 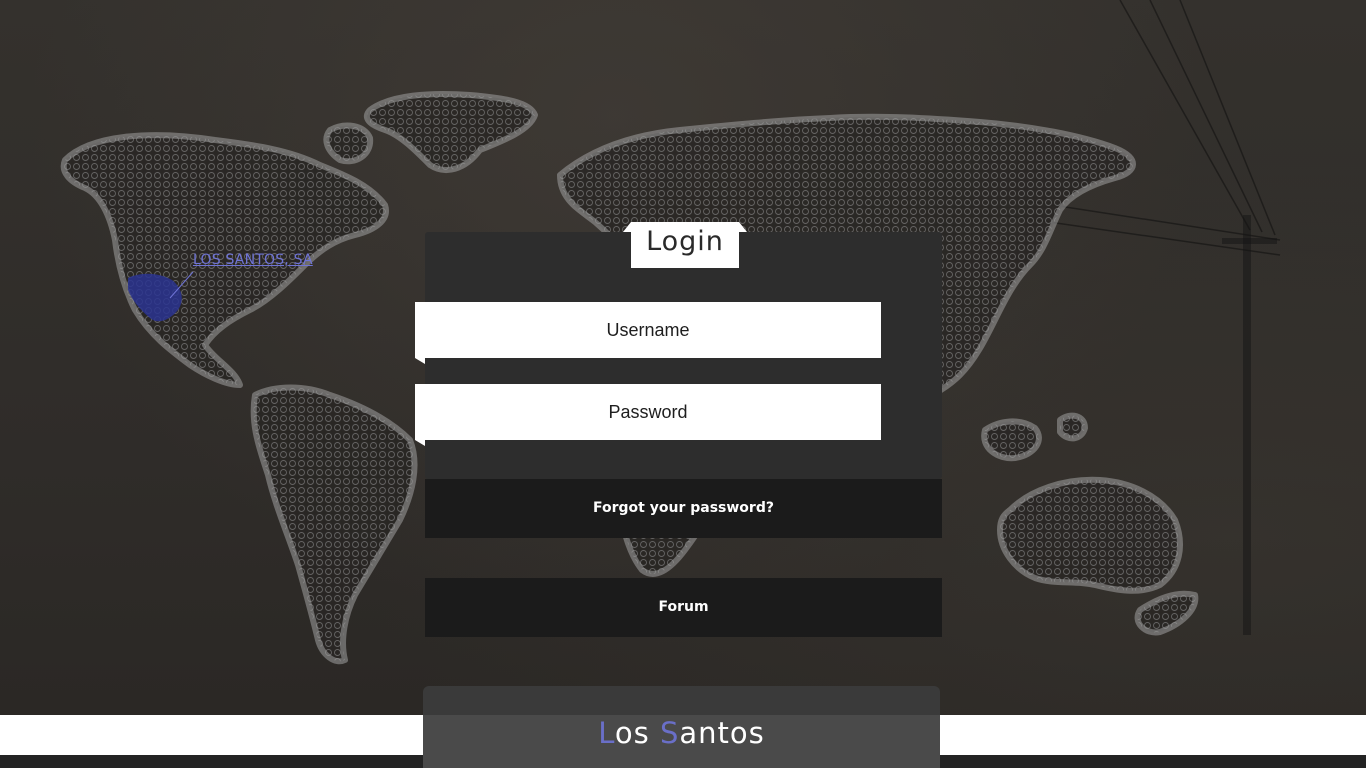 I want to click on continent-australia, so click(x=1090, y=535).